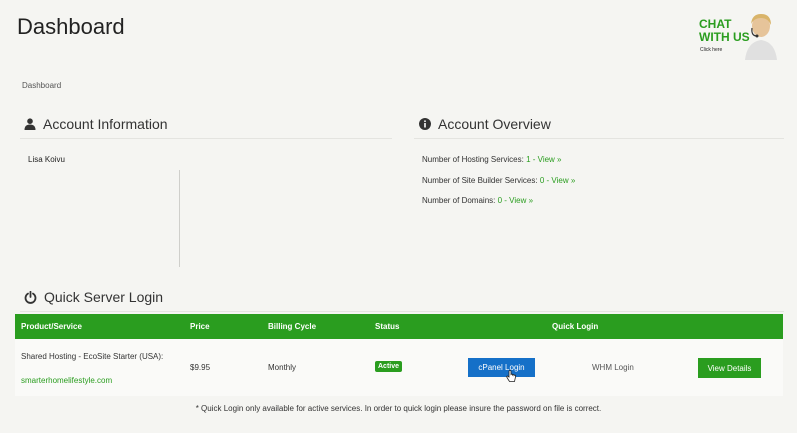 This screenshot has height=433, width=797. What do you see at coordinates (71, 26) in the screenshot?
I see `page-title: Dashboard` at bounding box center [71, 26].